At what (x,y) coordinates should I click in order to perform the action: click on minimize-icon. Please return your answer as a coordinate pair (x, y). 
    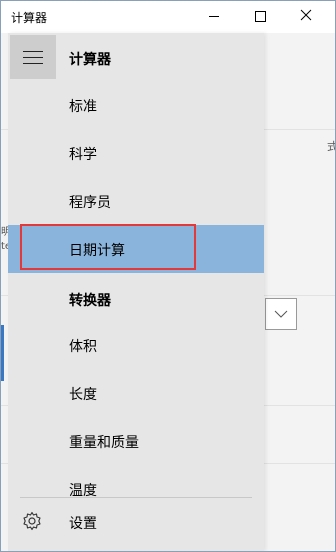
    Looking at the image, I should click on (214, 16).